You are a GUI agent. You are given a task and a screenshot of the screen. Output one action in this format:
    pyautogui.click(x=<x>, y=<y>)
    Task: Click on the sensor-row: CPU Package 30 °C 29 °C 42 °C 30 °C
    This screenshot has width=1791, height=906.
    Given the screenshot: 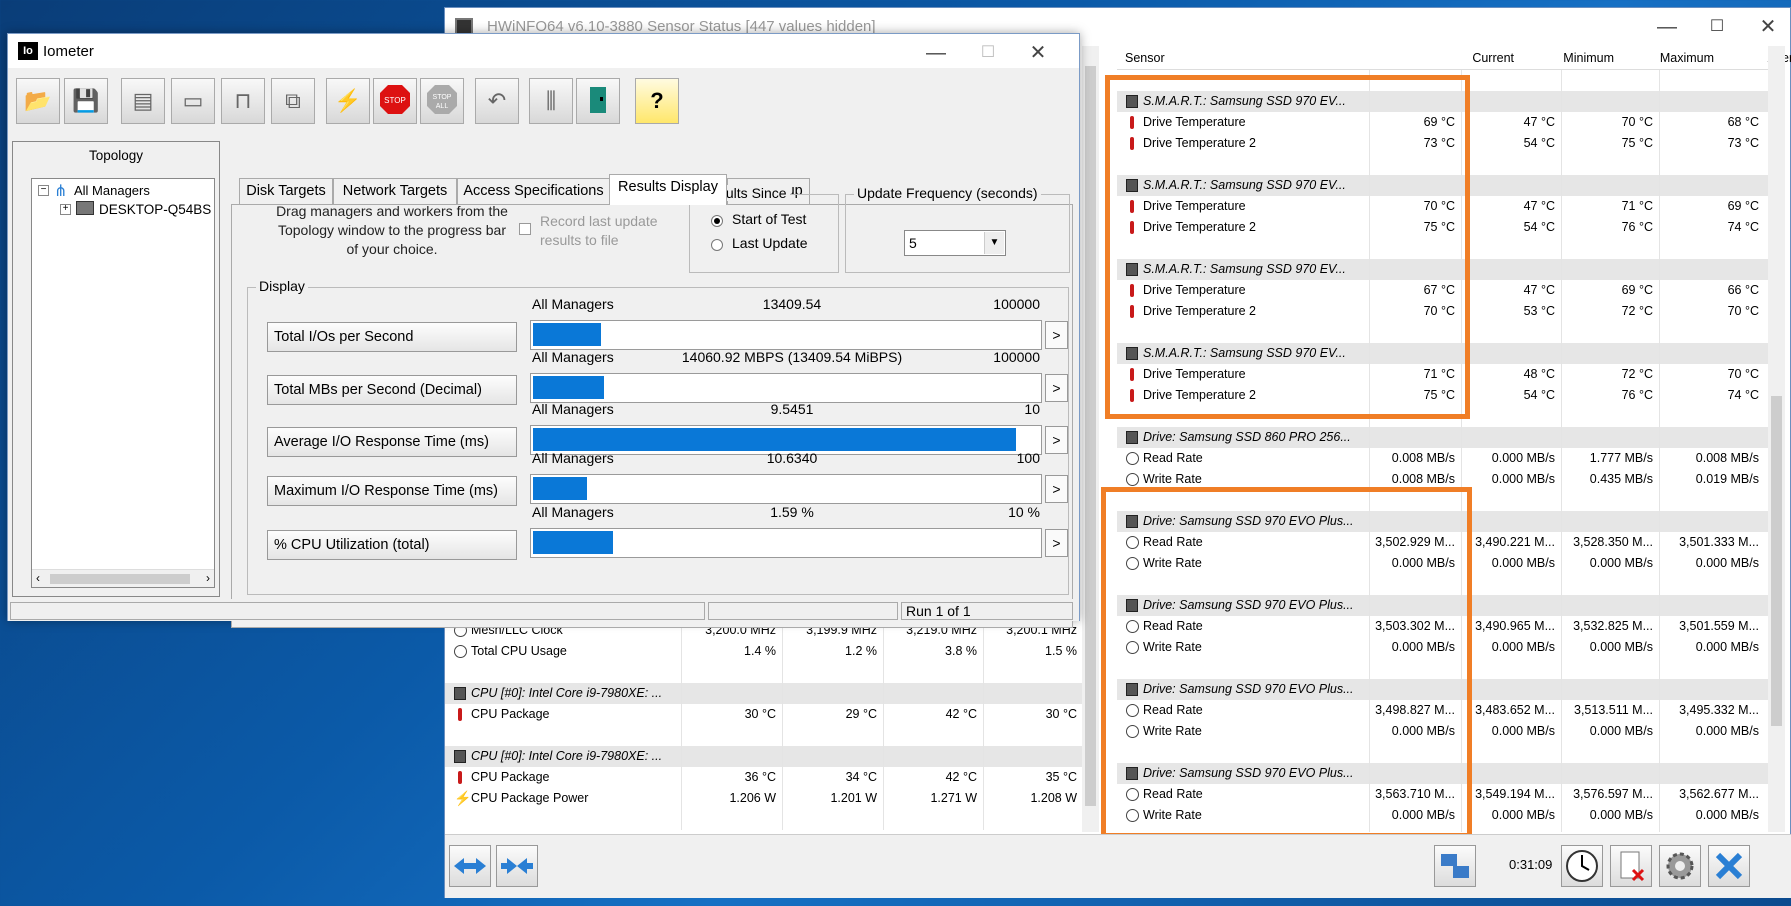 What is the action you would take?
    pyautogui.click(x=764, y=714)
    